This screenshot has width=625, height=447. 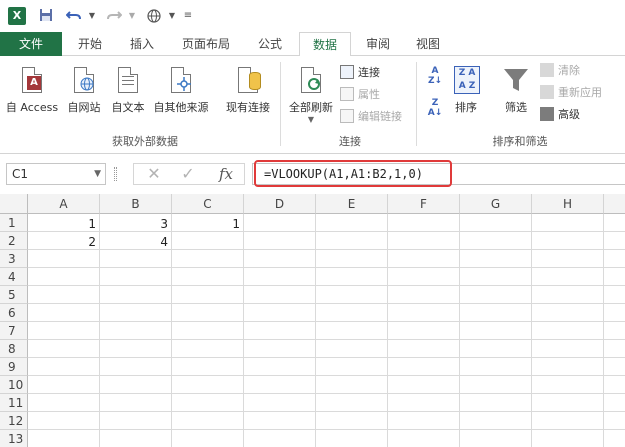 I want to click on sort-ascending-button: A Z↓, so click(x=435, y=76).